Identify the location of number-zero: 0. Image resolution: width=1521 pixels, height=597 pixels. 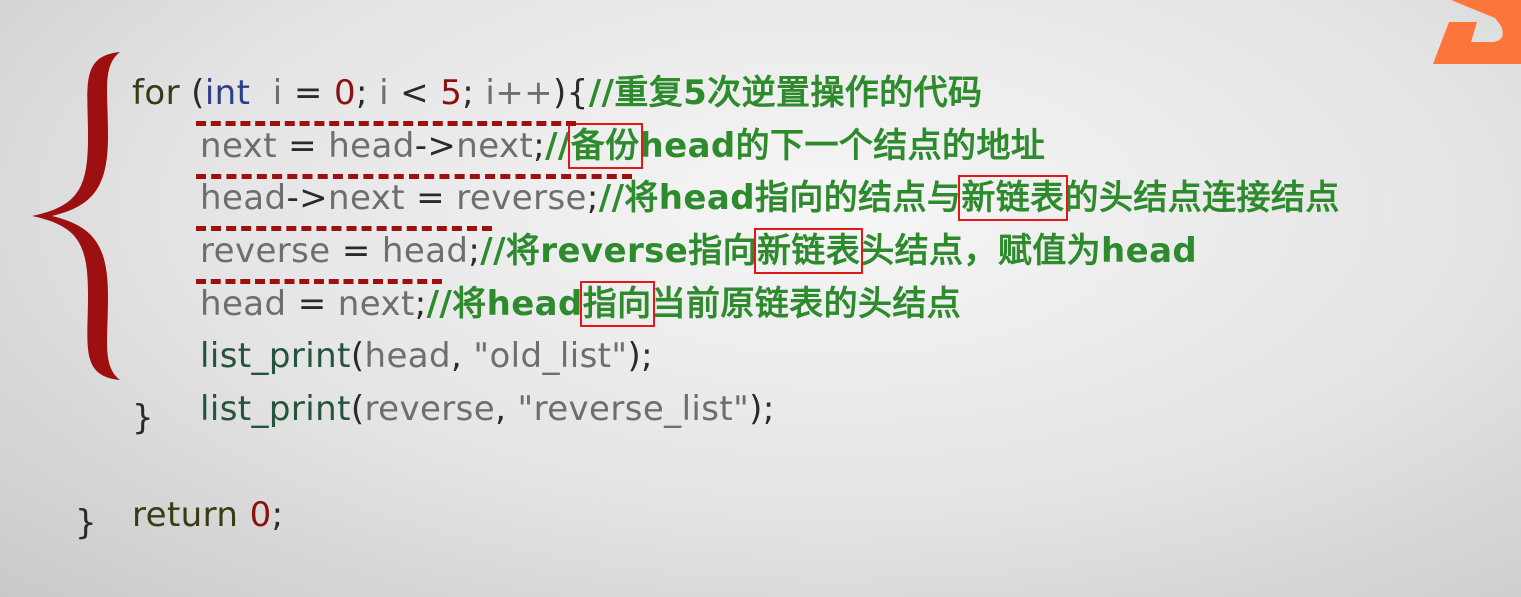
(260, 515).